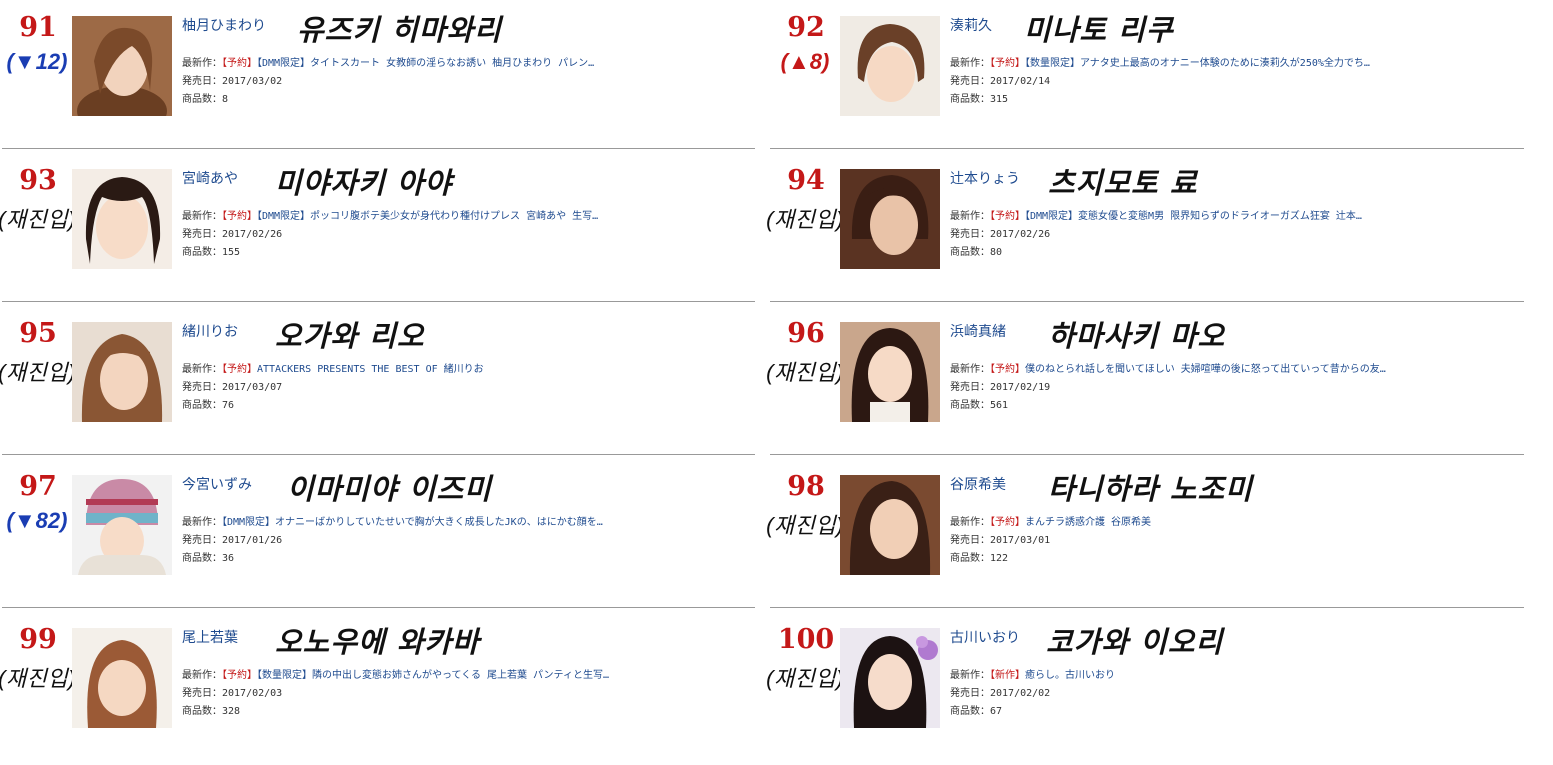  What do you see at coordinates (971, 25) in the screenshot?
I see `japanese-name-link: 湊莉久` at bounding box center [971, 25].